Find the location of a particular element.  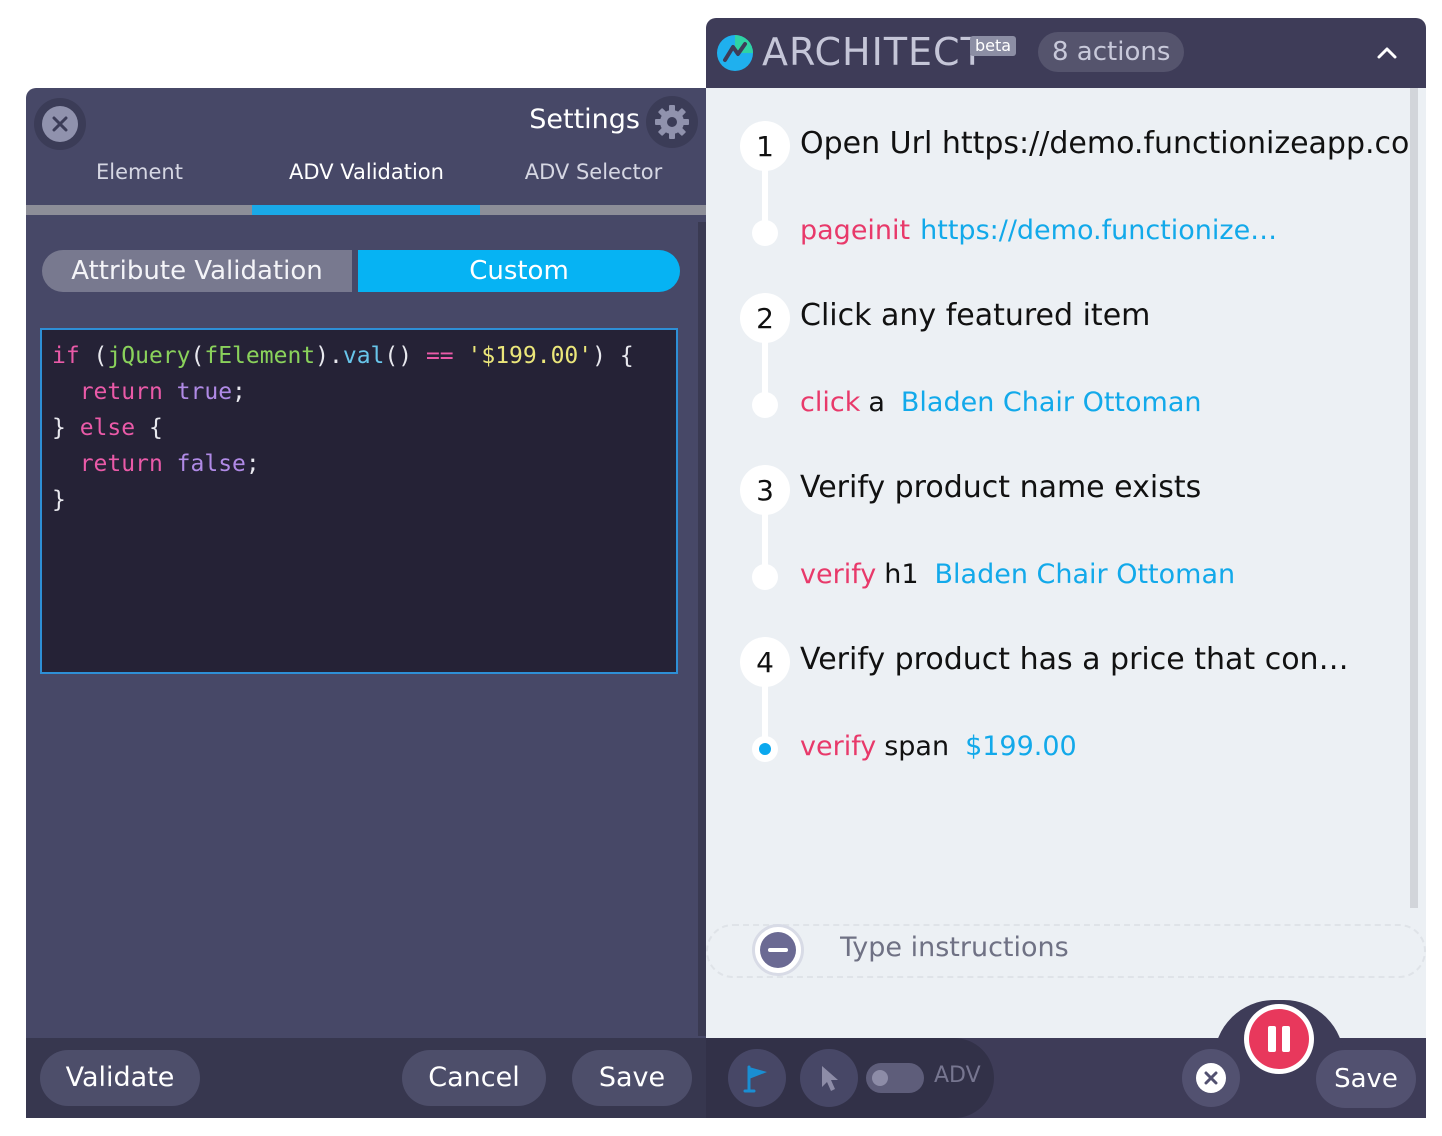

step-title: Click any featured item is located at coordinates (975, 315).